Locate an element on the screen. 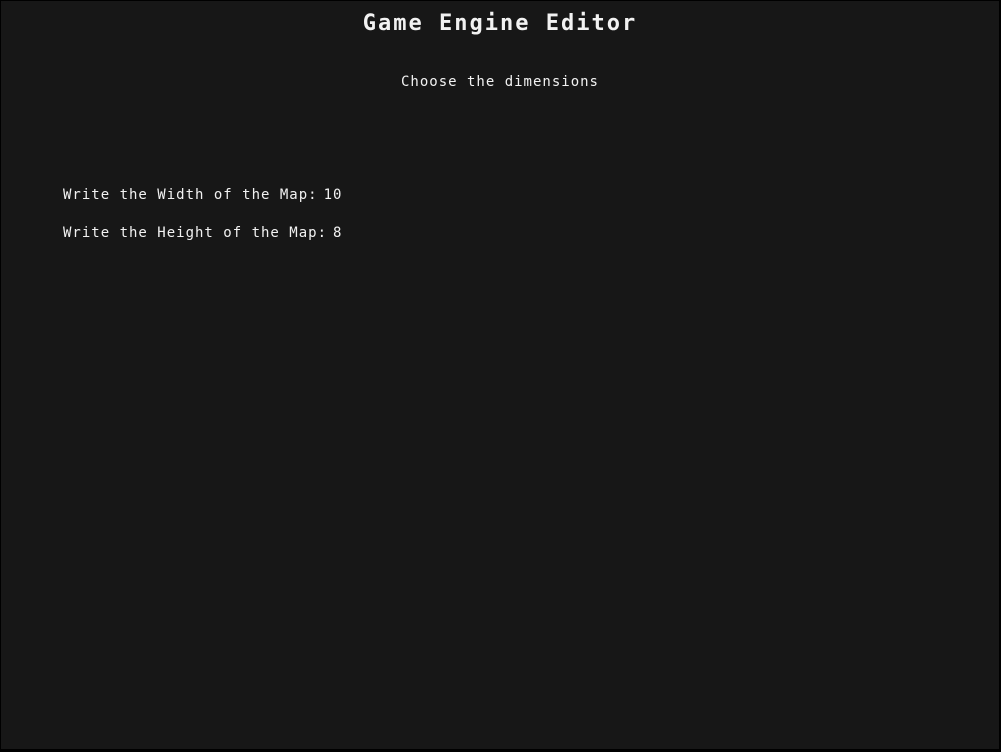 The image size is (1001, 752). map-height-label: Write the Height of the Map: is located at coordinates (195, 233).